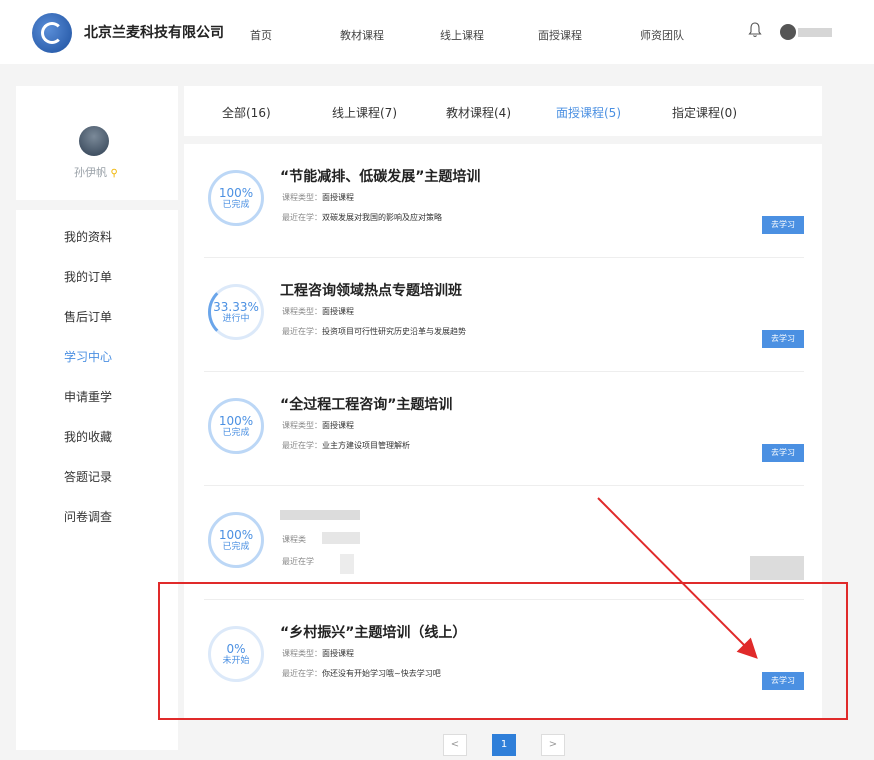 This screenshot has width=874, height=760. Describe the element at coordinates (364, 112) in the screenshot. I see `tab-online: 线上课程(7)` at that location.